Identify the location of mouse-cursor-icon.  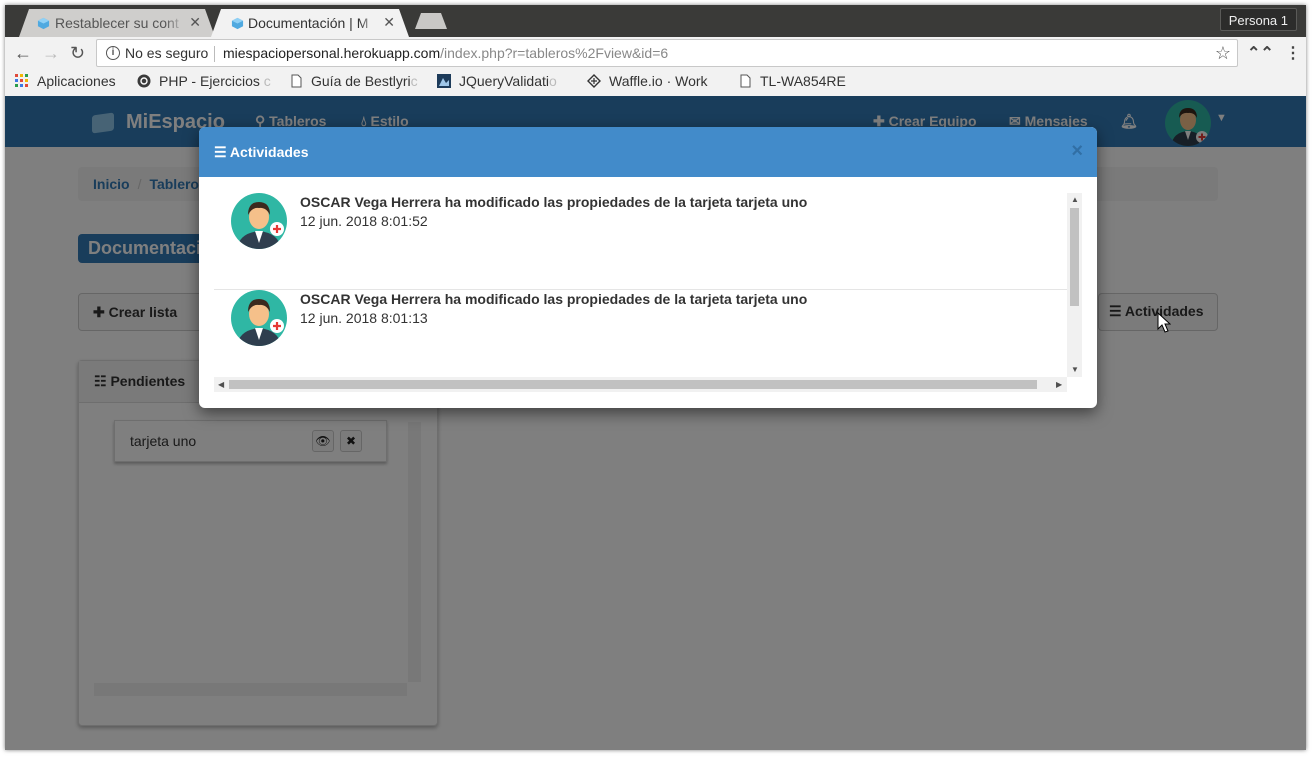
(1164, 322).